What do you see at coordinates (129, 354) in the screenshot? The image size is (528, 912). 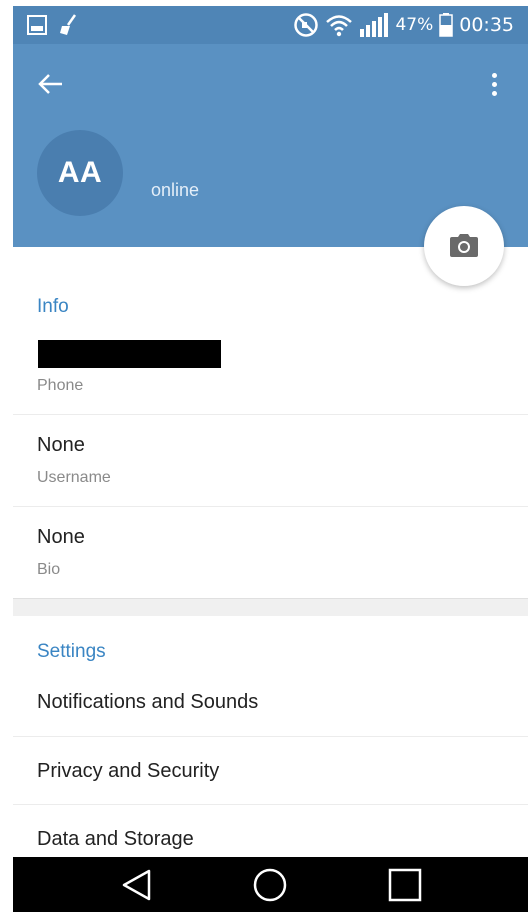 I see `phone-value-redacted` at bounding box center [129, 354].